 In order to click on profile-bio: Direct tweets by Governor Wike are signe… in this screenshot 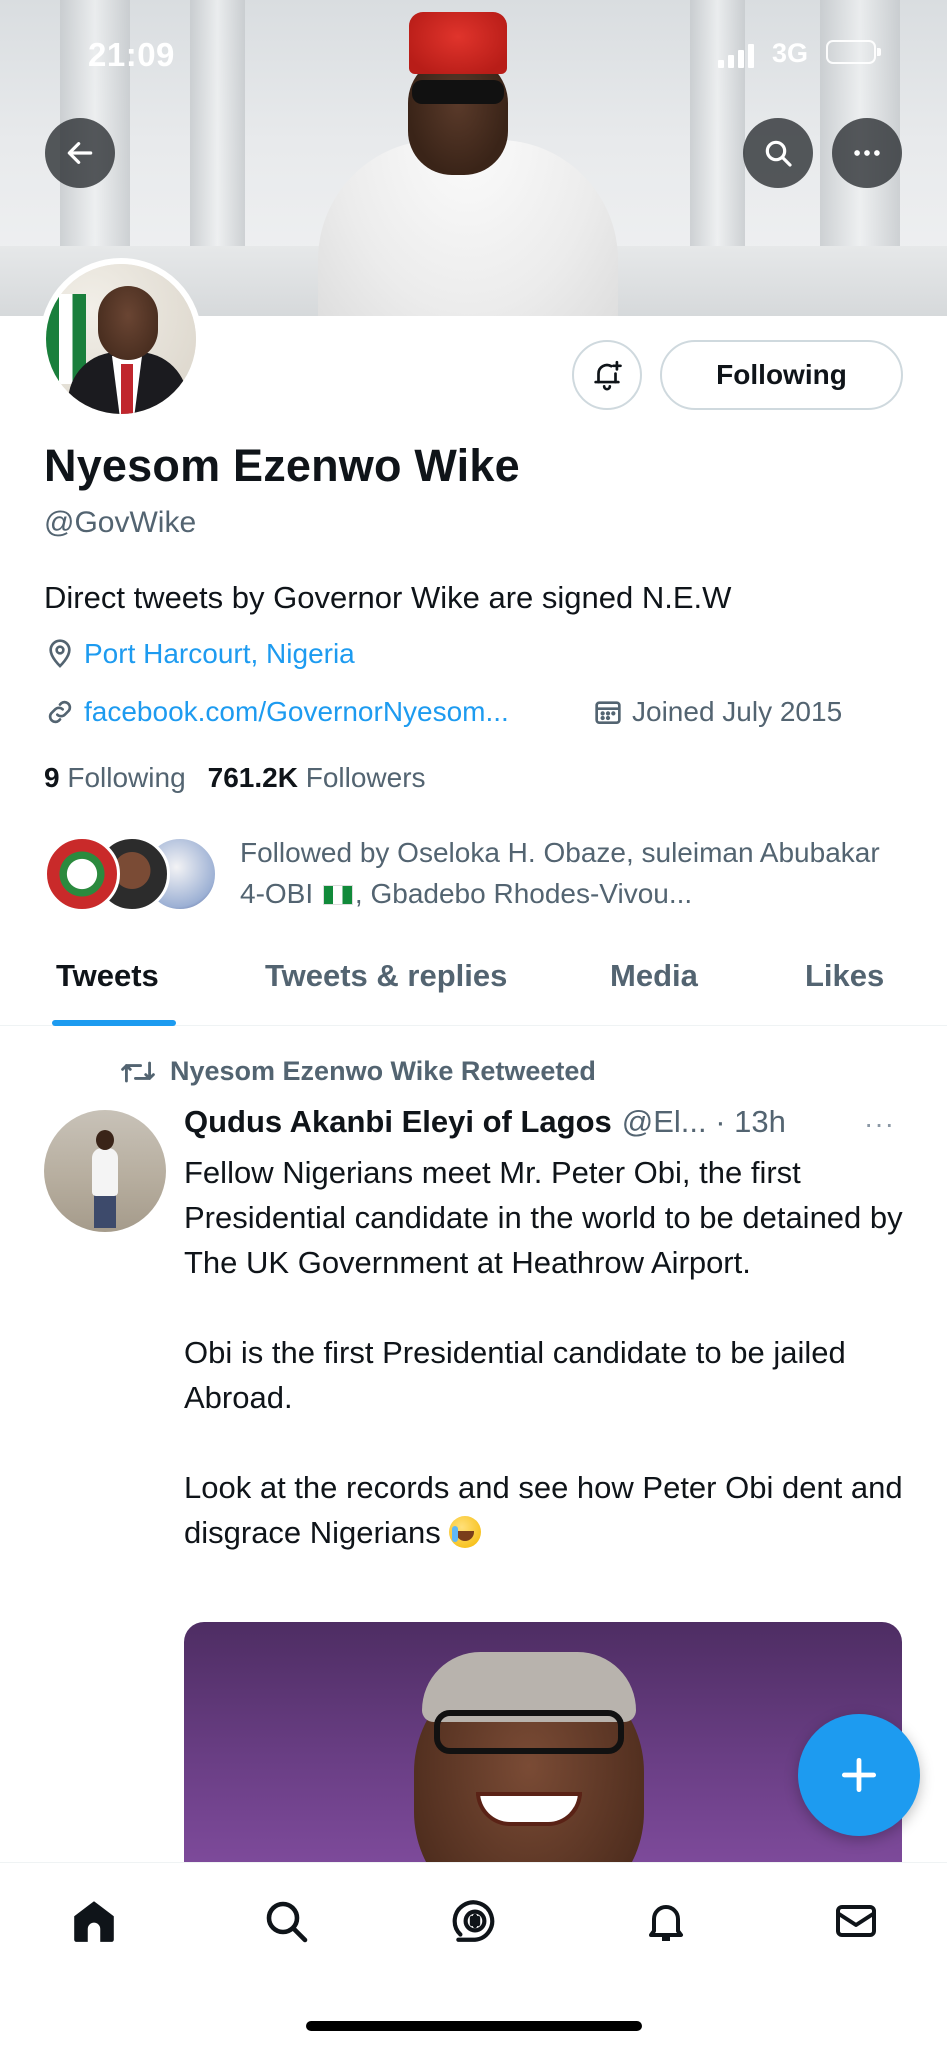, I will do `click(388, 597)`.